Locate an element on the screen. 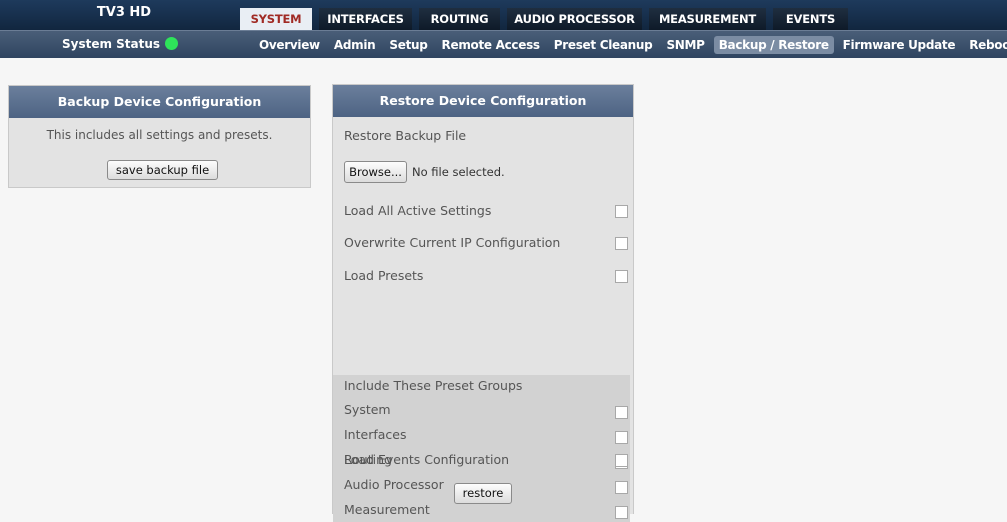  system-status: System Status is located at coordinates (120, 45).